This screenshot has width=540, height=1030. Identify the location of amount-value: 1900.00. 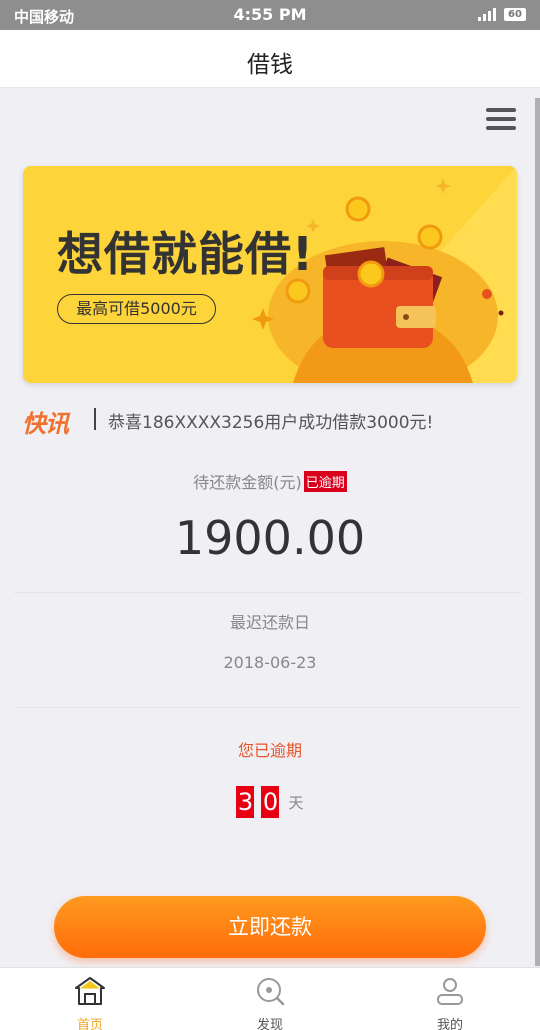
(270, 538).